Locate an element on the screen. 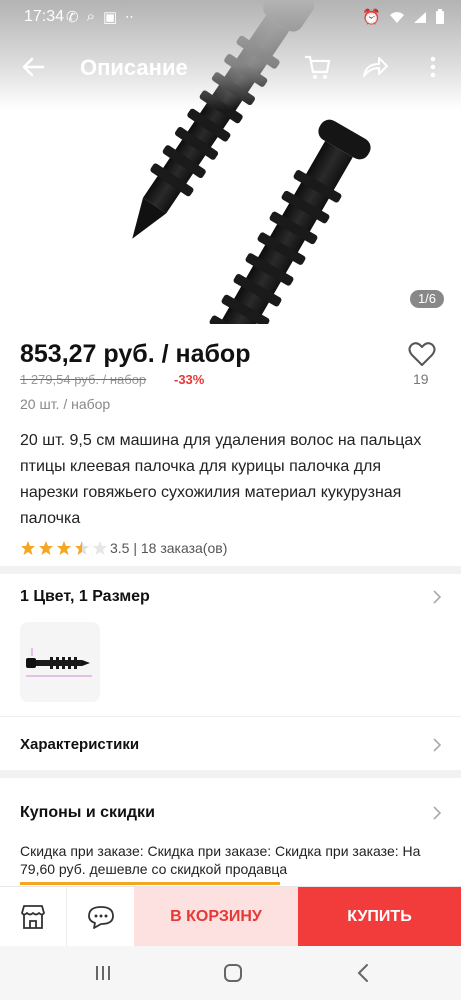 The image size is (461, 1000). more-options-icon is located at coordinates (433, 67).